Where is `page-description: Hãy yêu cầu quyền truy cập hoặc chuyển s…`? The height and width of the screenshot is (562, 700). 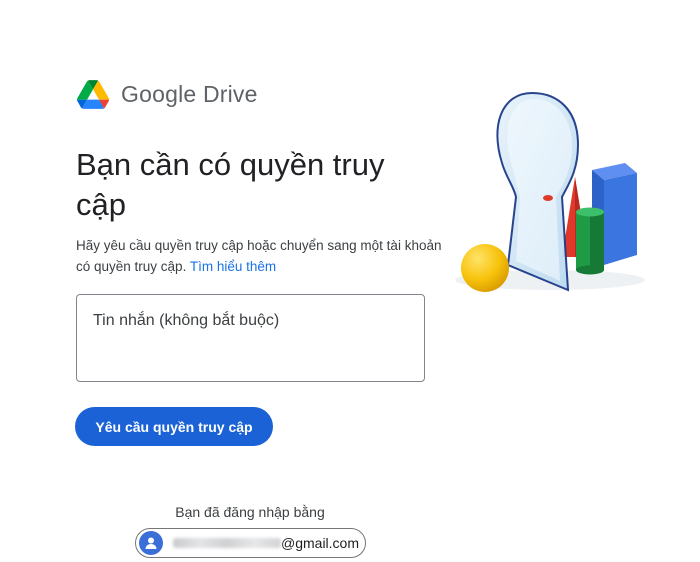 page-description: Hãy yêu cầu quyền truy cập hoặc chuyển s… is located at coordinates (266, 256).